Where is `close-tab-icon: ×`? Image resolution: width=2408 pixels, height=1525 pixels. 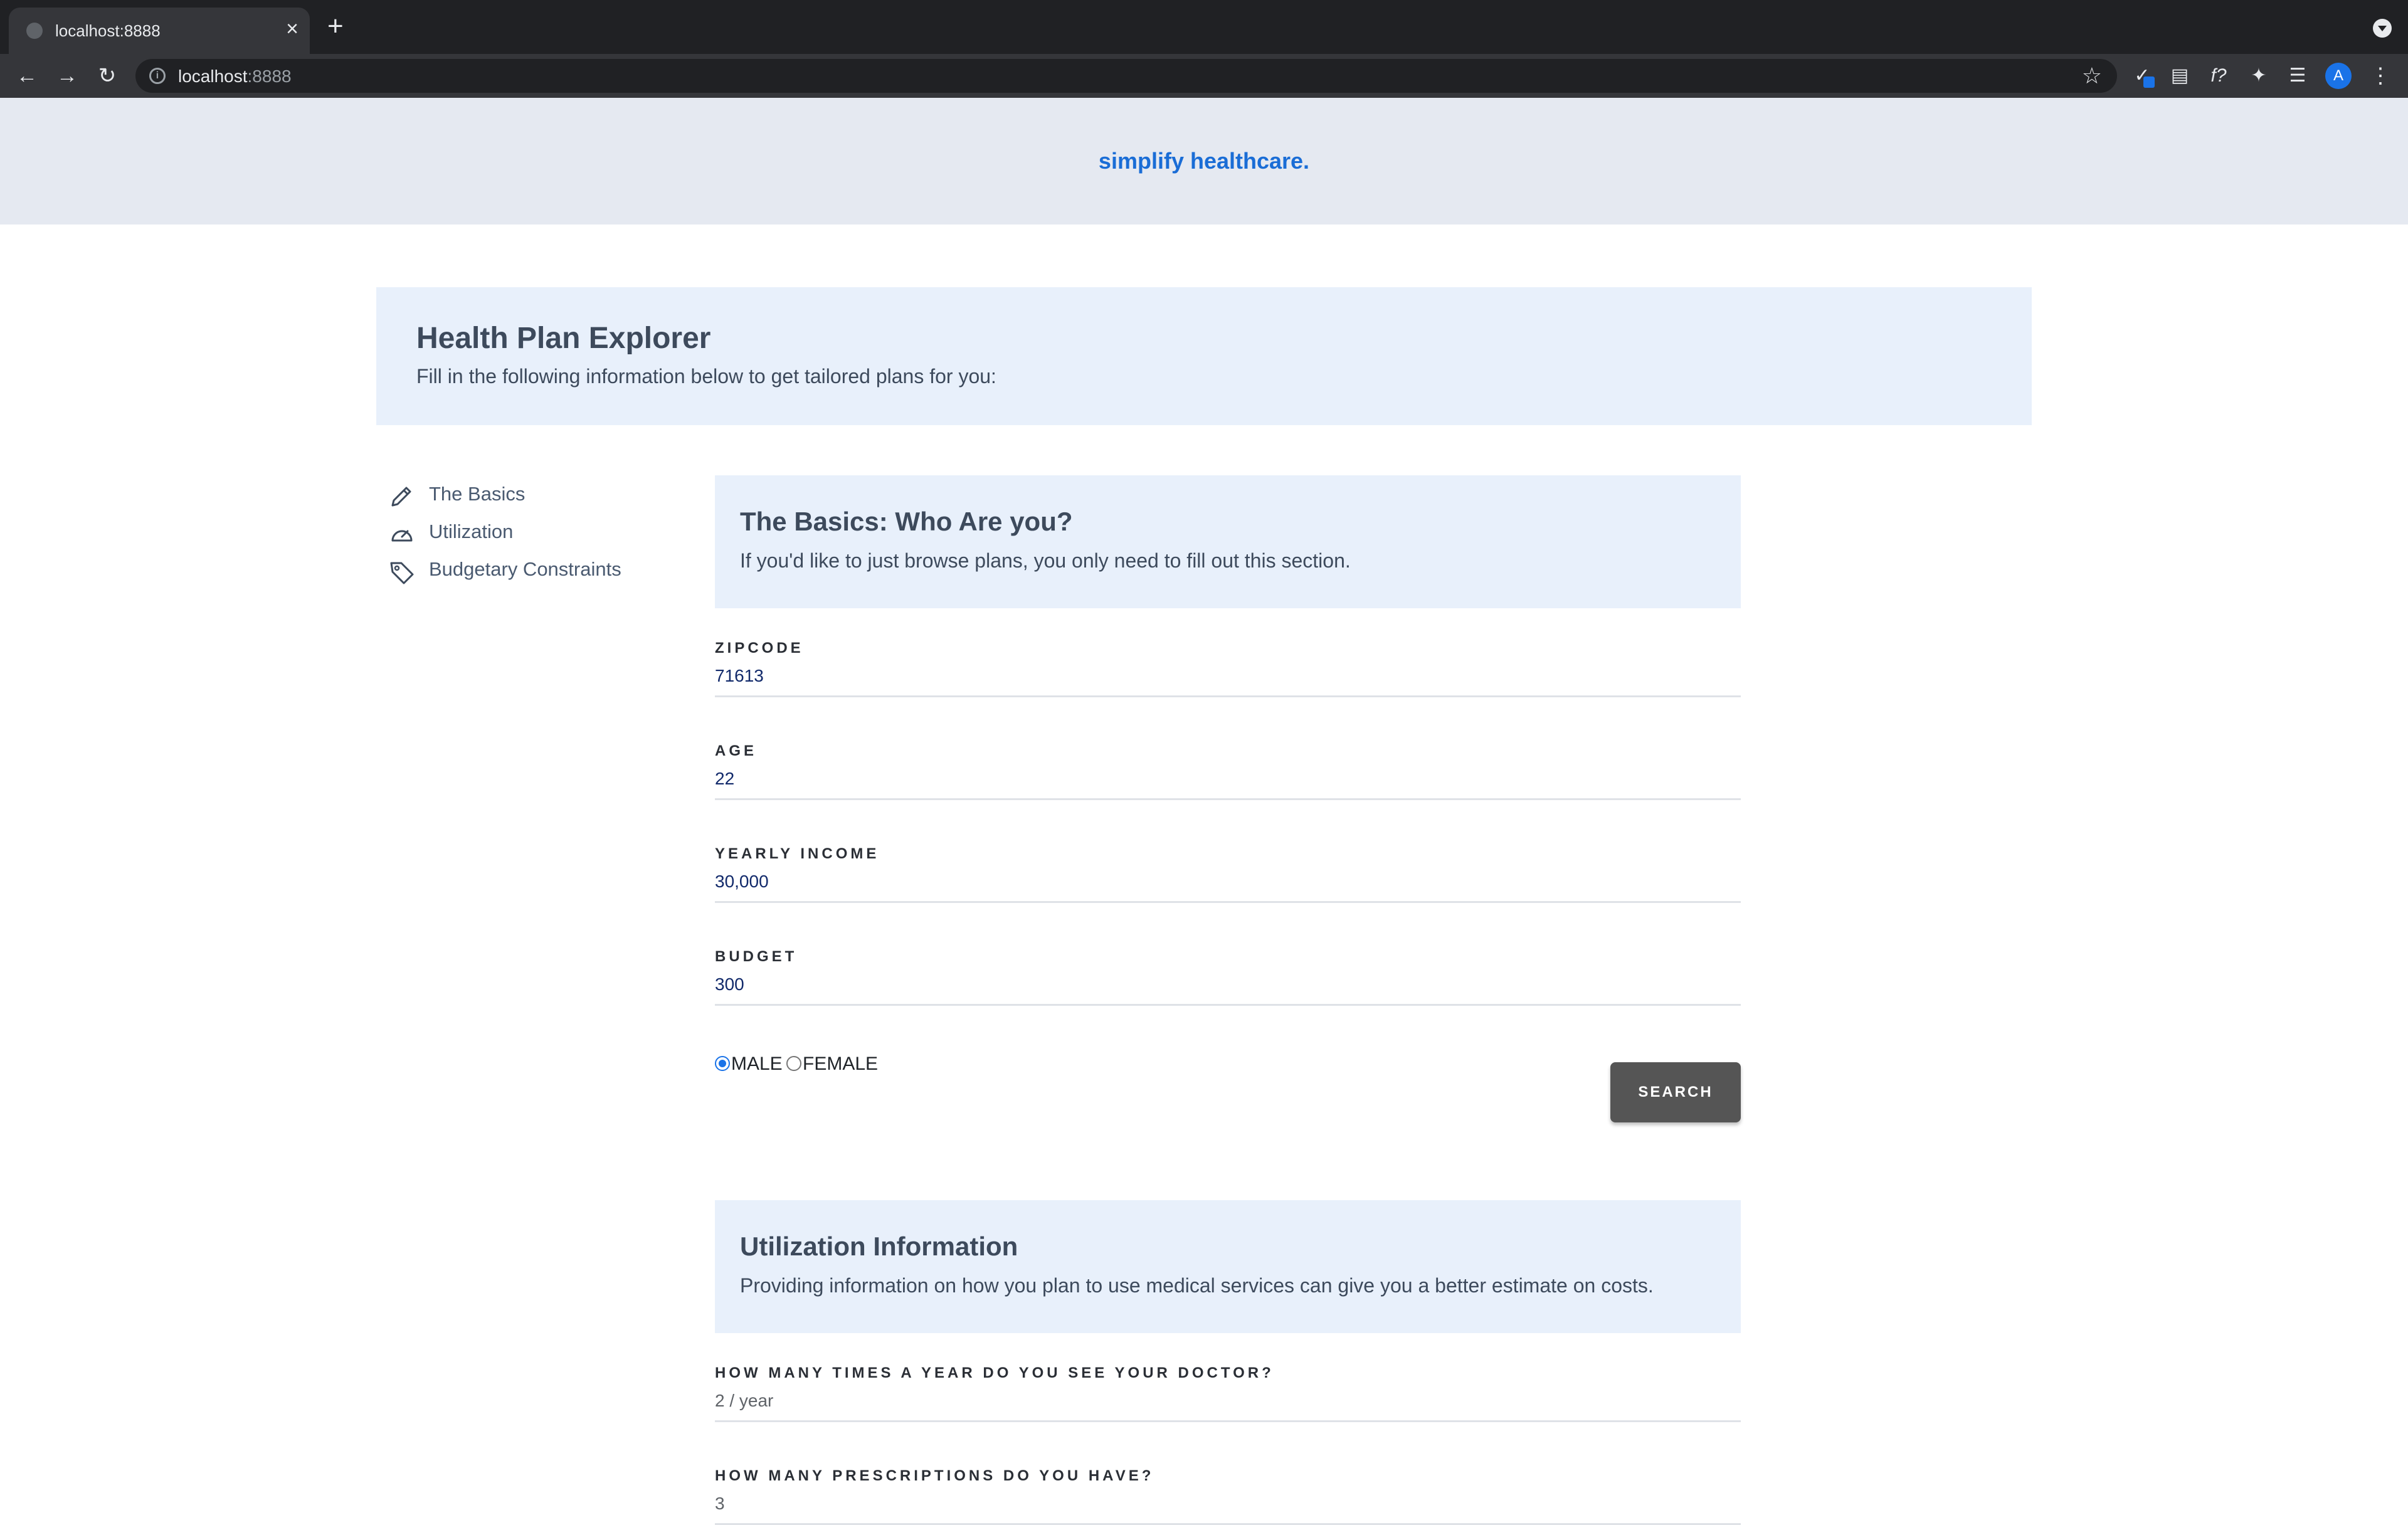 close-tab-icon: × is located at coordinates (292, 28).